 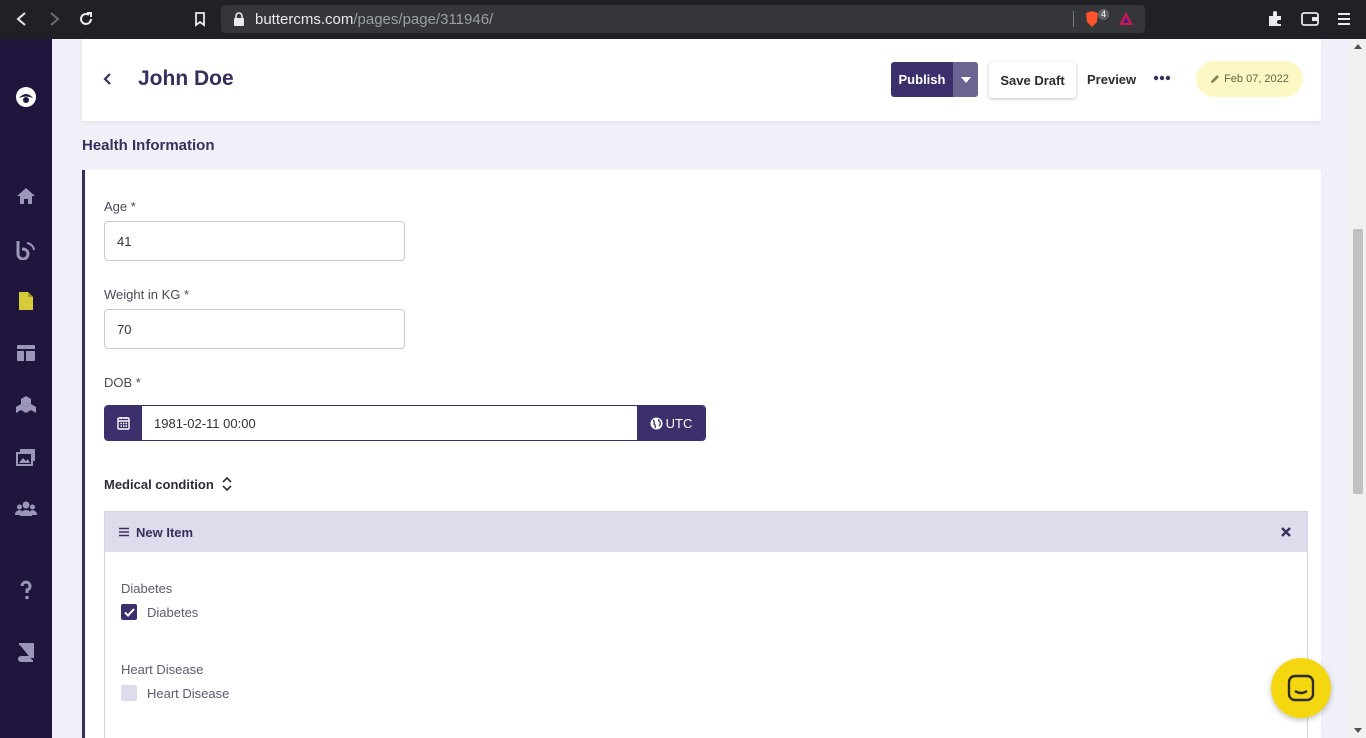 What do you see at coordinates (124, 532) in the screenshot?
I see `drag-handle-icon` at bounding box center [124, 532].